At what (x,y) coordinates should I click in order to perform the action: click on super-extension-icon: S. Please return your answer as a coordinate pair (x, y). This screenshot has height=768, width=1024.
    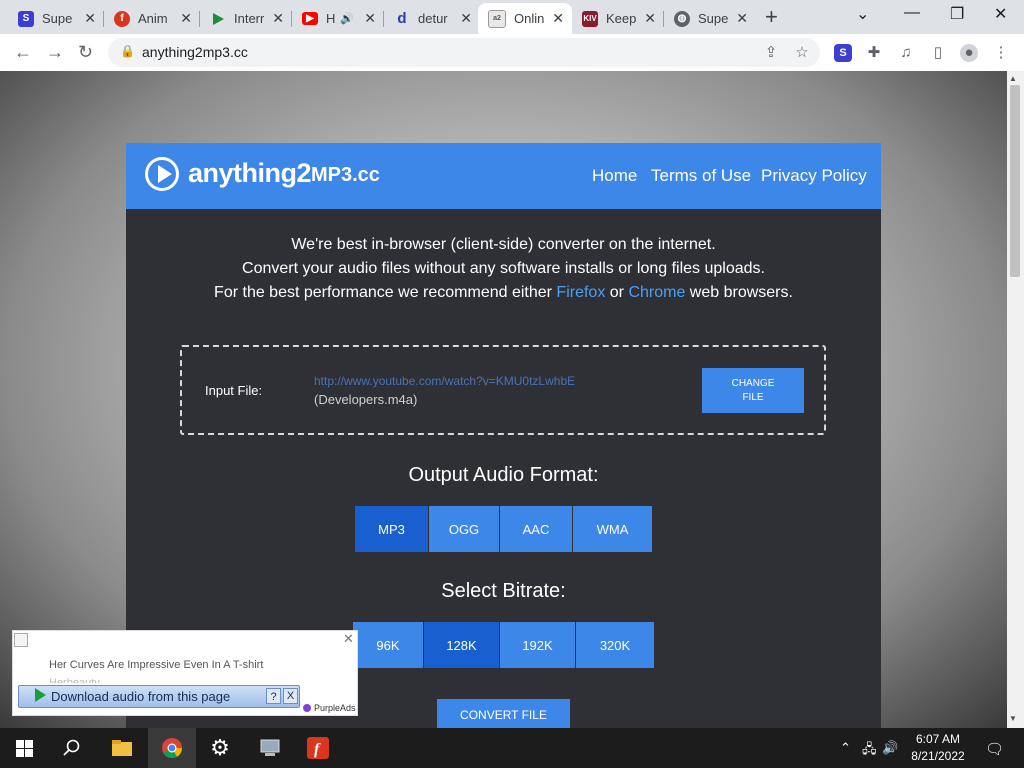
    Looking at the image, I should click on (843, 53).